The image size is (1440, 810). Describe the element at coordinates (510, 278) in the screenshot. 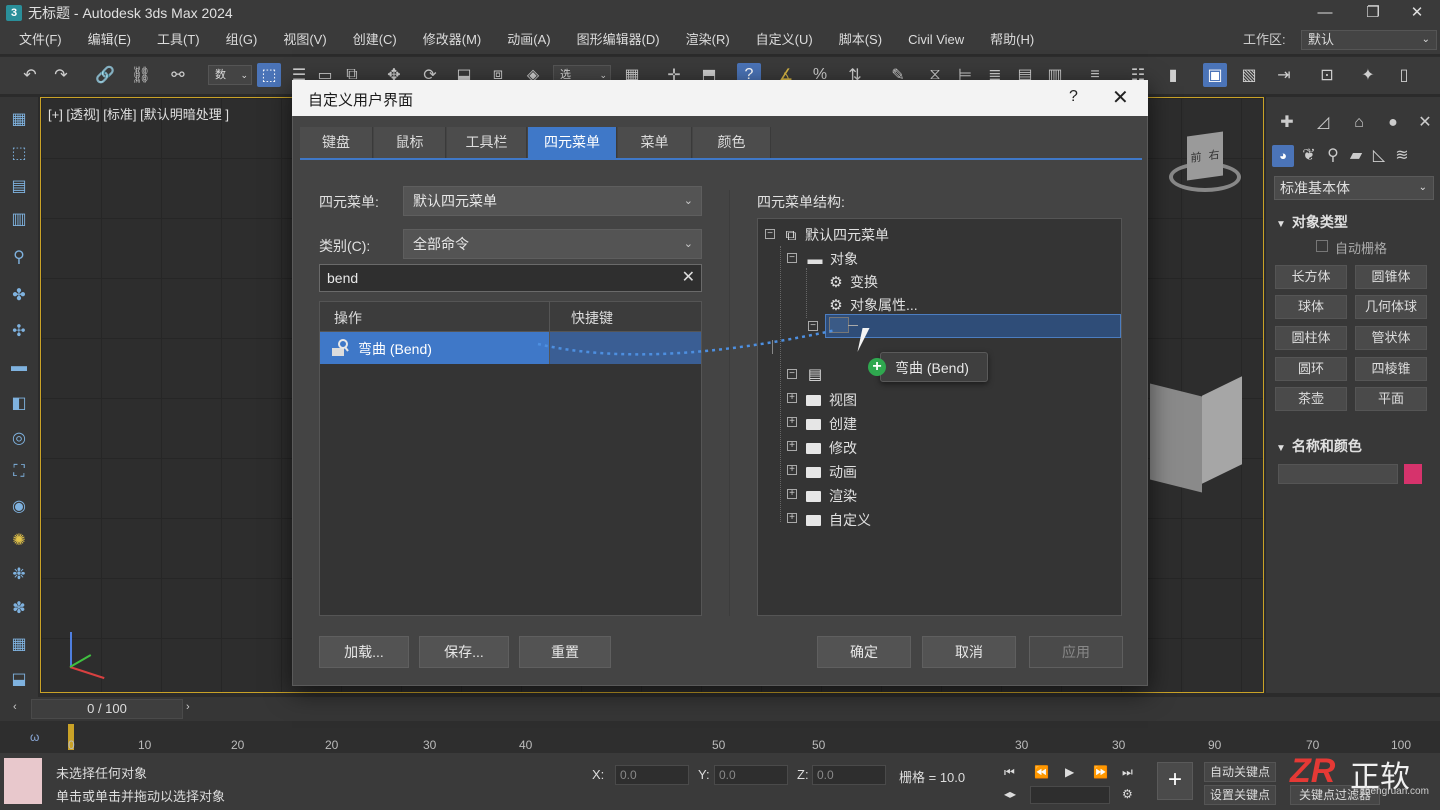

I see `action-search-input: bend ✕` at that location.